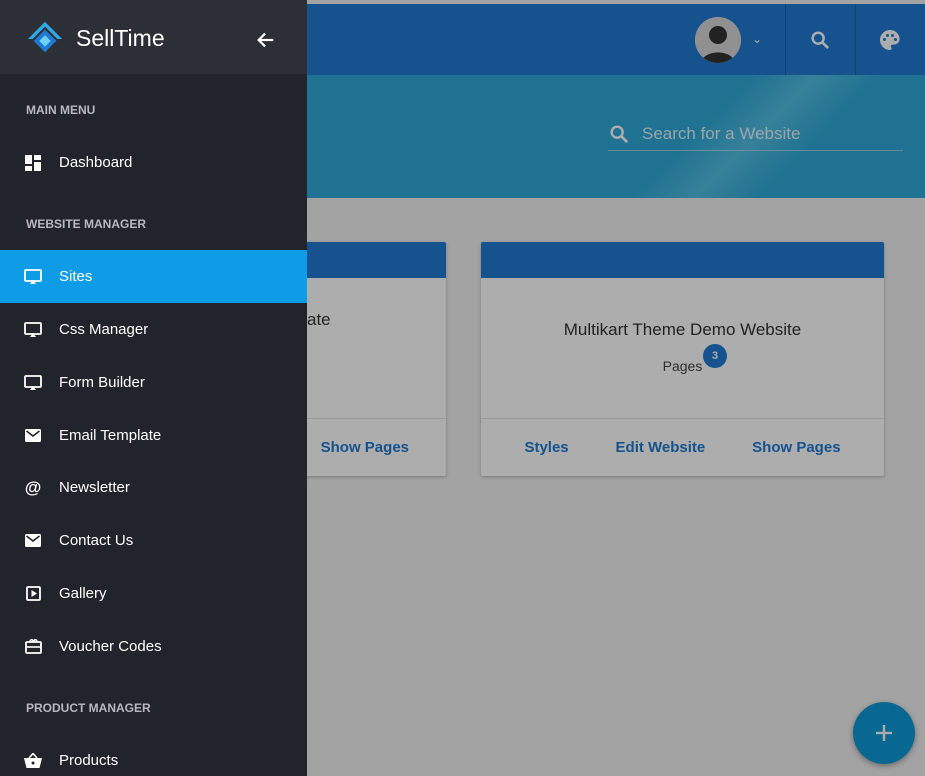  I want to click on selltime-logo-icon, so click(45, 37).